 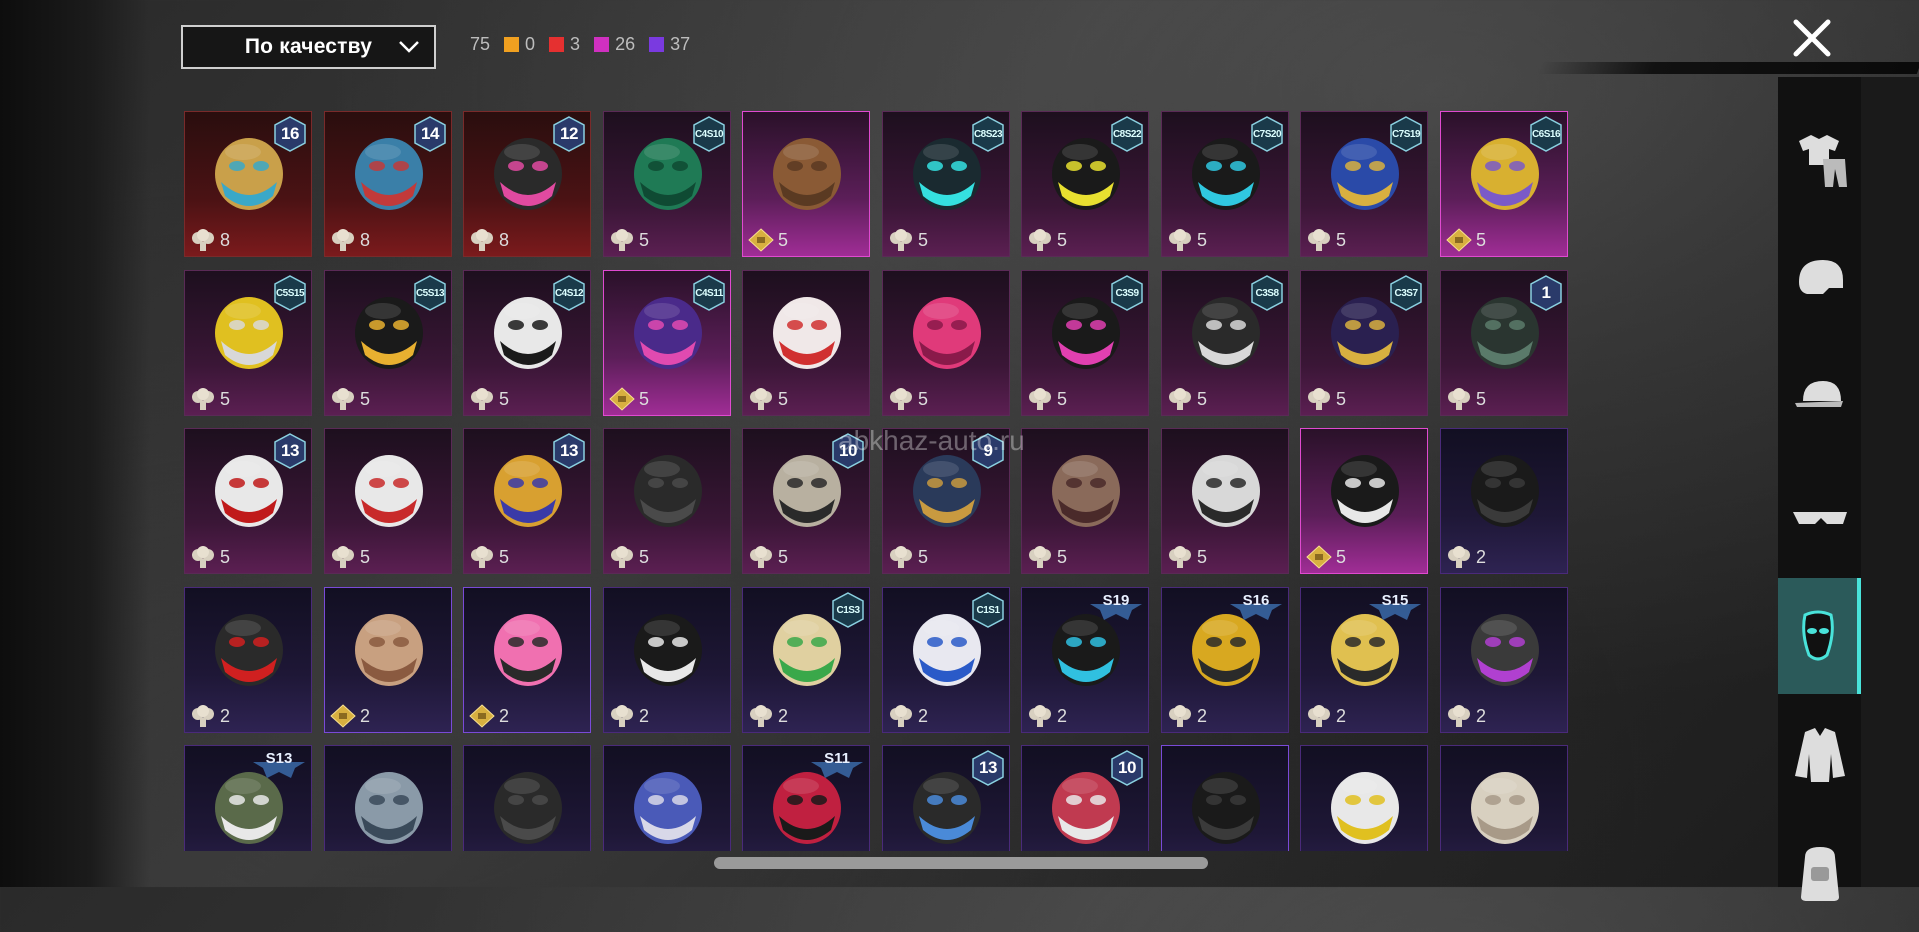 What do you see at coordinates (668, 491) in the screenshot?
I see `black-gas-mask-icon` at bounding box center [668, 491].